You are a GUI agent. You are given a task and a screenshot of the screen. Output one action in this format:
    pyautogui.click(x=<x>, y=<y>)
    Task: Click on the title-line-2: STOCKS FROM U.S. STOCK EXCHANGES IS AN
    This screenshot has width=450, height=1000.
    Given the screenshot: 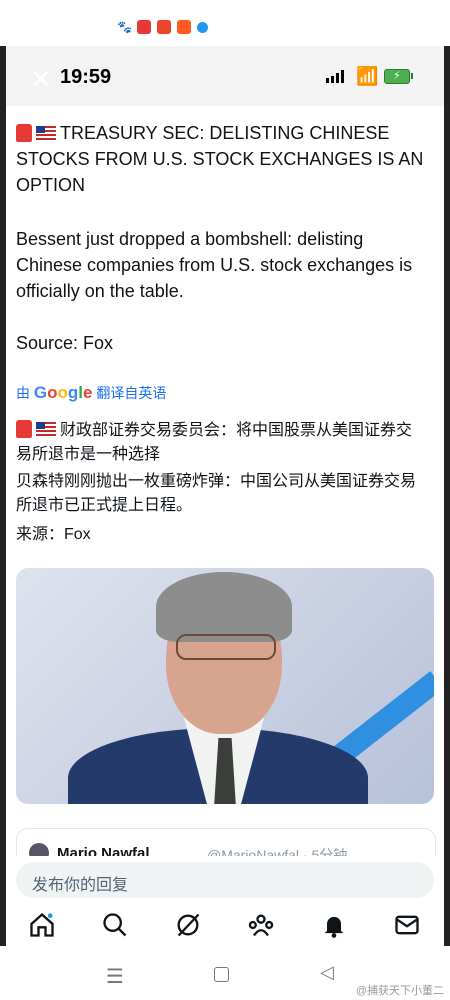 What is the action you would take?
    pyautogui.click(x=220, y=159)
    